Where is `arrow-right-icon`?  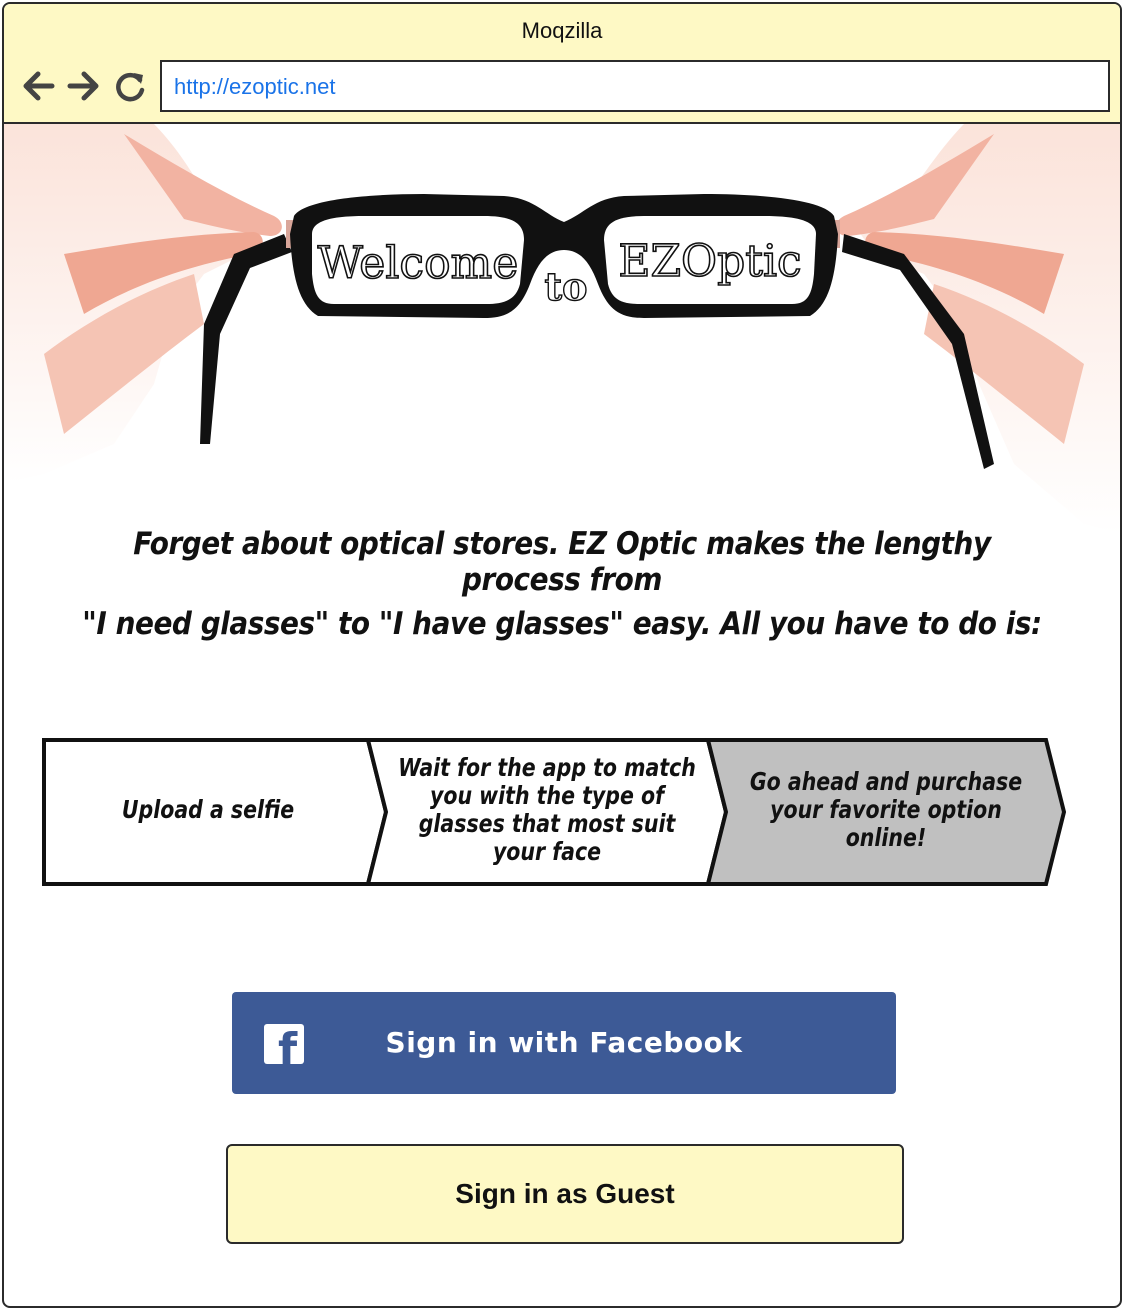 arrow-right-icon is located at coordinates (83, 86).